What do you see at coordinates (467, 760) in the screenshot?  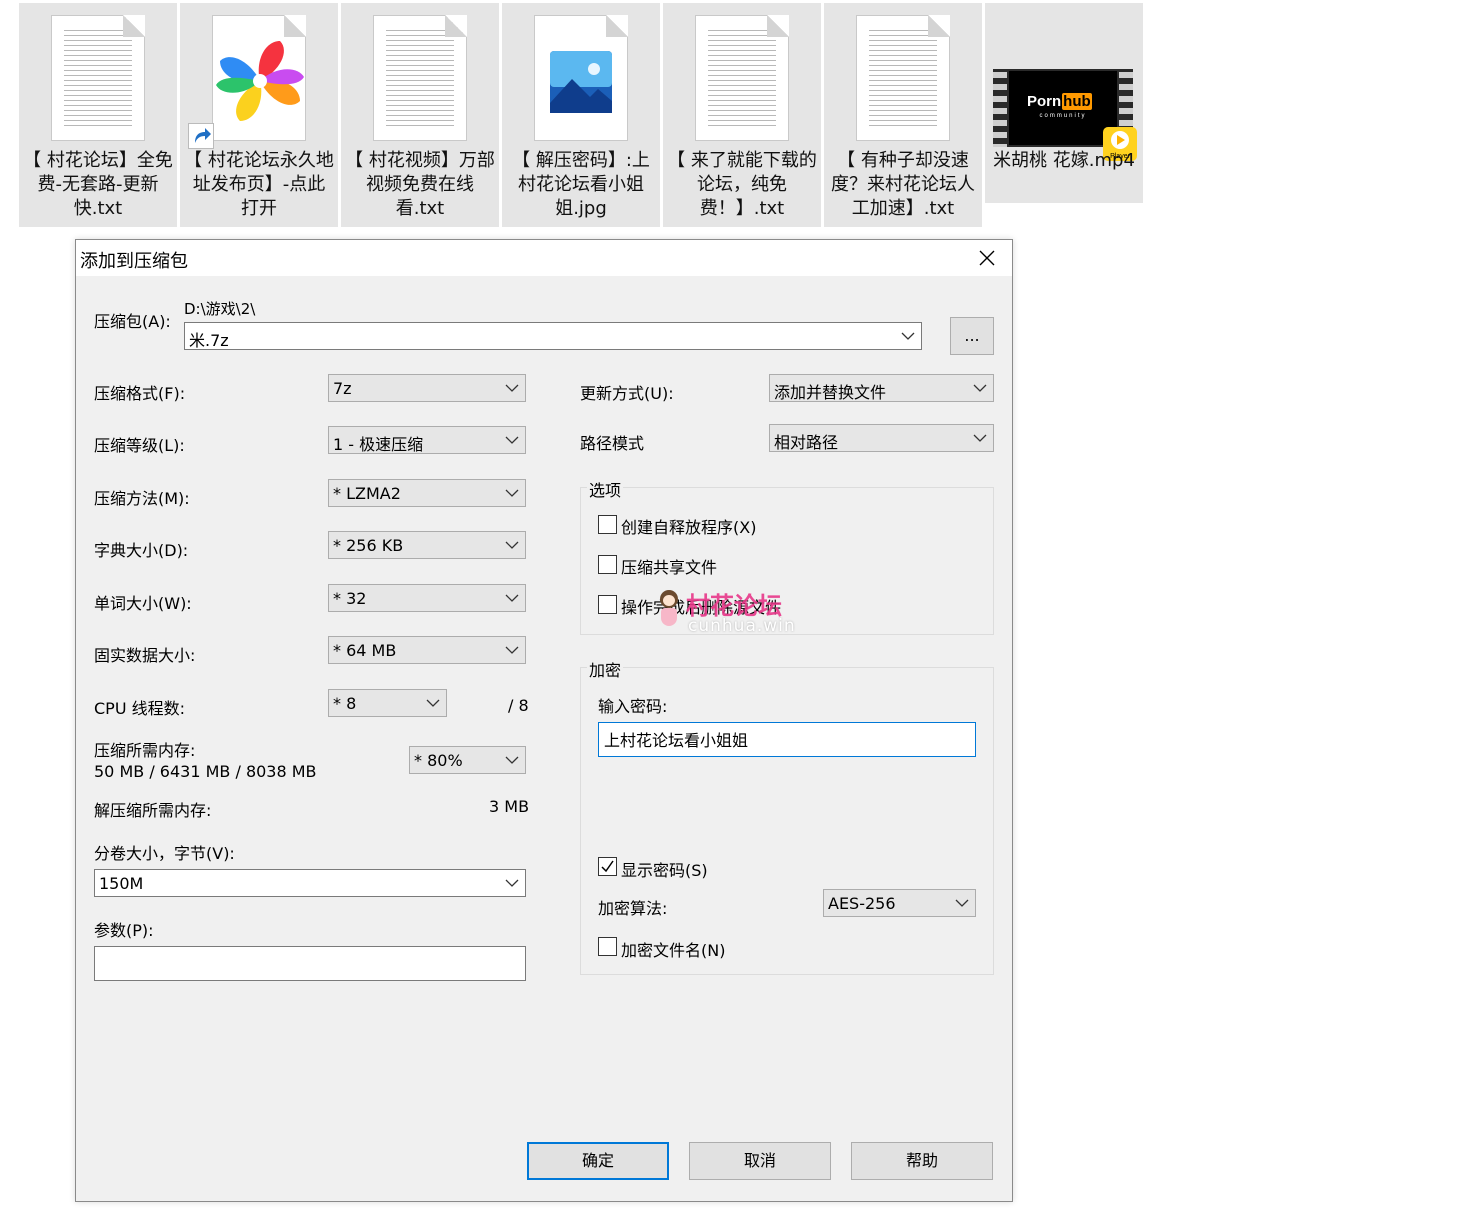 I see `memory-percent-select: * 80%` at bounding box center [467, 760].